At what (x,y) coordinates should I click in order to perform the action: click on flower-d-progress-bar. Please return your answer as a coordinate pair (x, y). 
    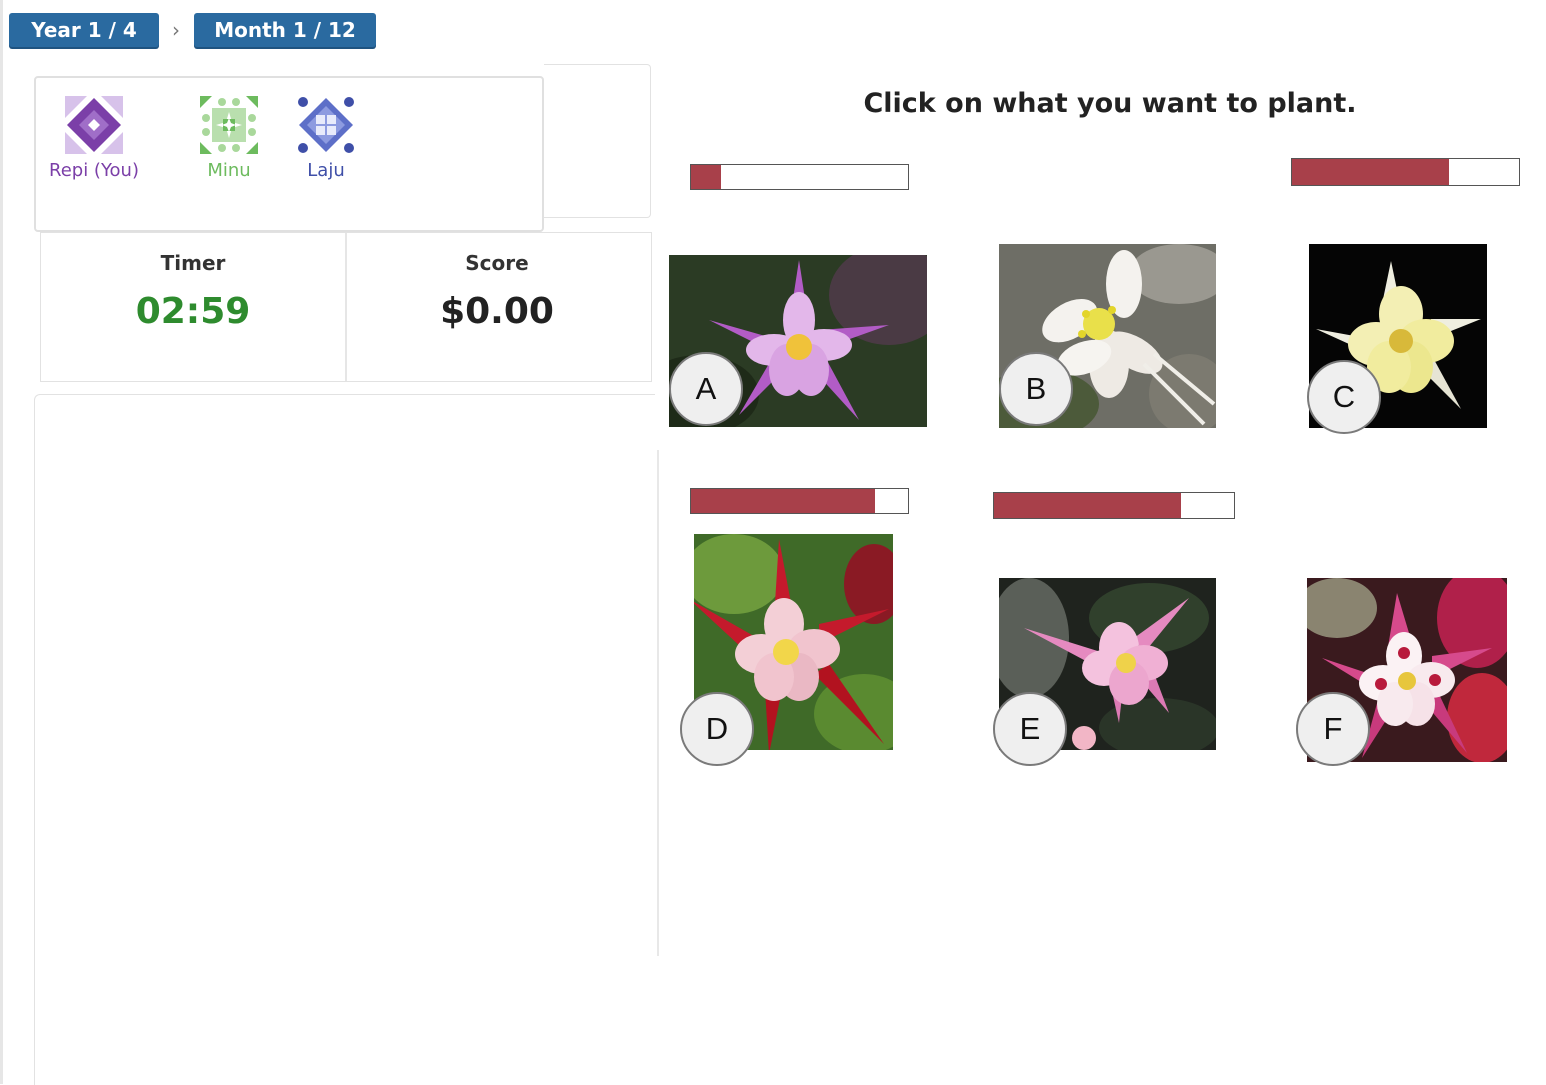
    Looking at the image, I should click on (799, 501).